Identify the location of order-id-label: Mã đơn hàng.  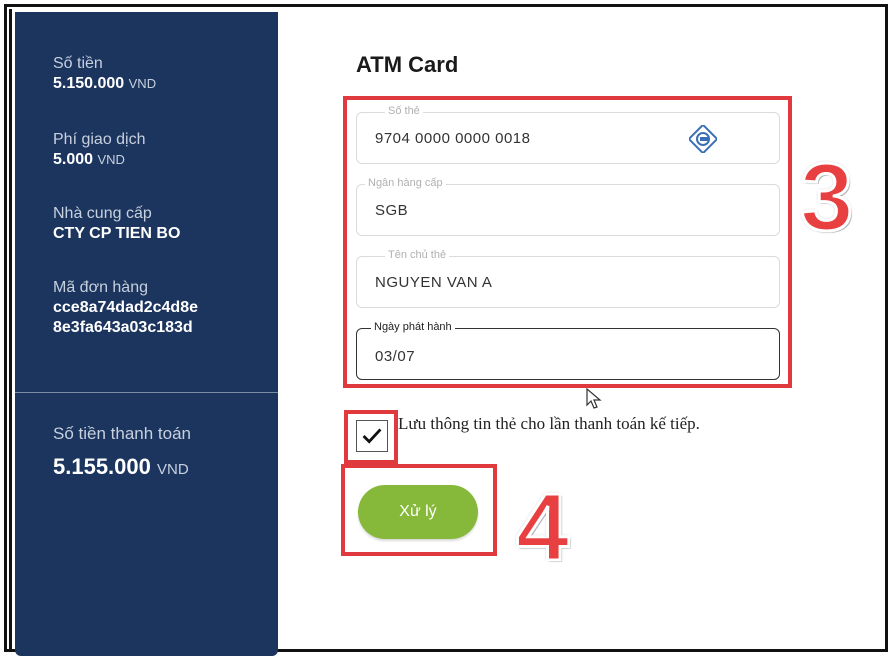
(100, 287).